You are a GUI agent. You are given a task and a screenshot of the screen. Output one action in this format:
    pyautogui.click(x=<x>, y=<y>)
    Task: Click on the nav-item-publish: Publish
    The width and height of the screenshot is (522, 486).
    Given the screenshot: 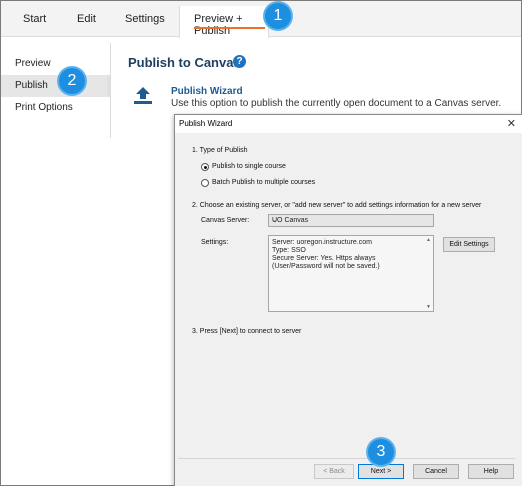 What is the action you would take?
    pyautogui.click(x=55, y=86)
    